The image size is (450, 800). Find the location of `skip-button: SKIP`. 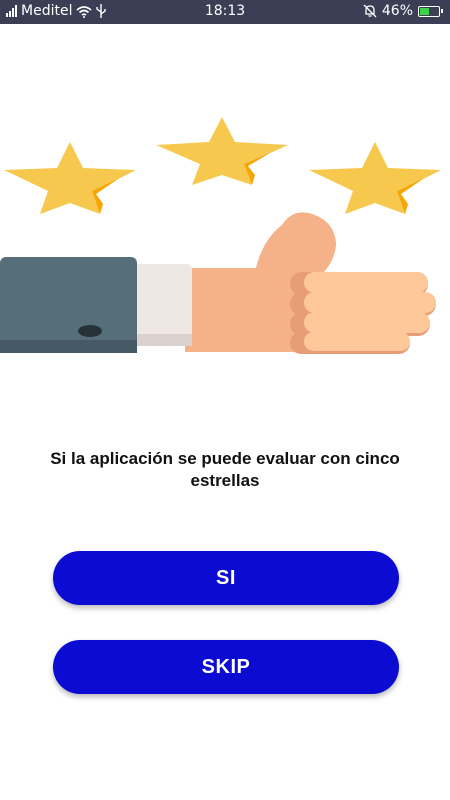

skip-button: SKIP is located at coordinates (226, 667).